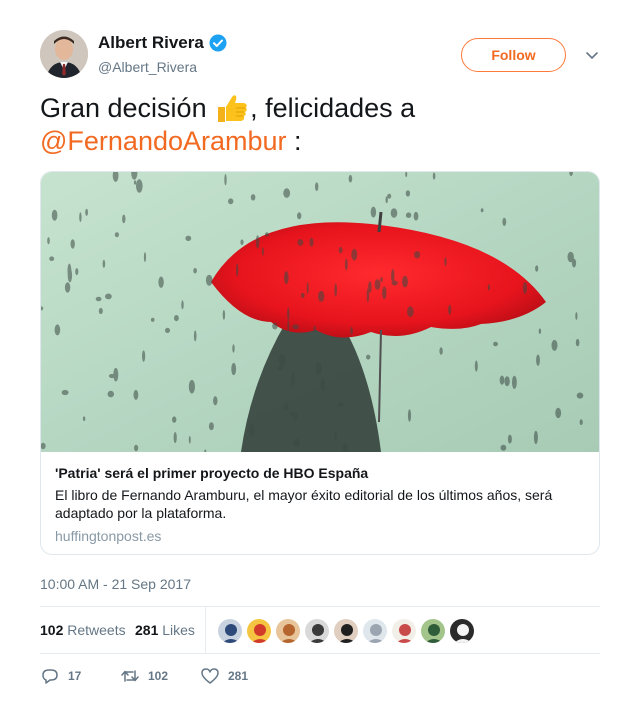  I want to click on author-display-name: Albert Rivera, so click(151, 43).